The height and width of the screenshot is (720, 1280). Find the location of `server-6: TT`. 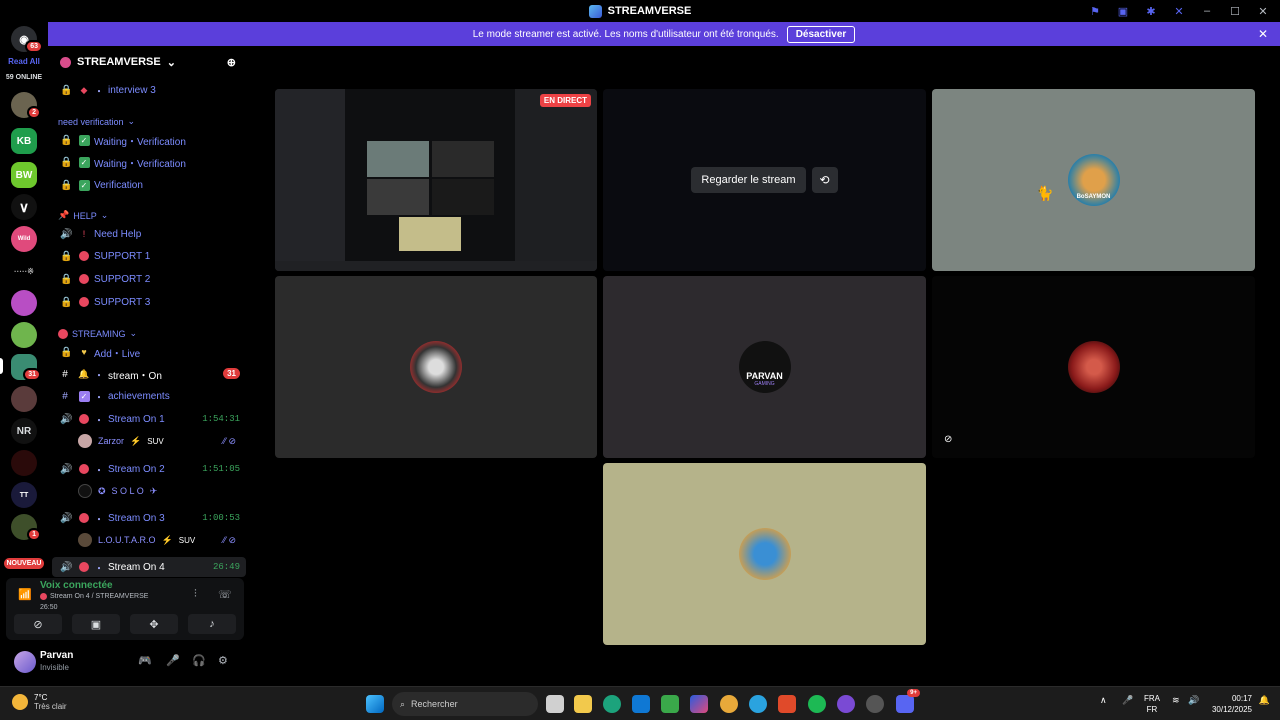

server-6: TT is located at coordinates (24, 495).